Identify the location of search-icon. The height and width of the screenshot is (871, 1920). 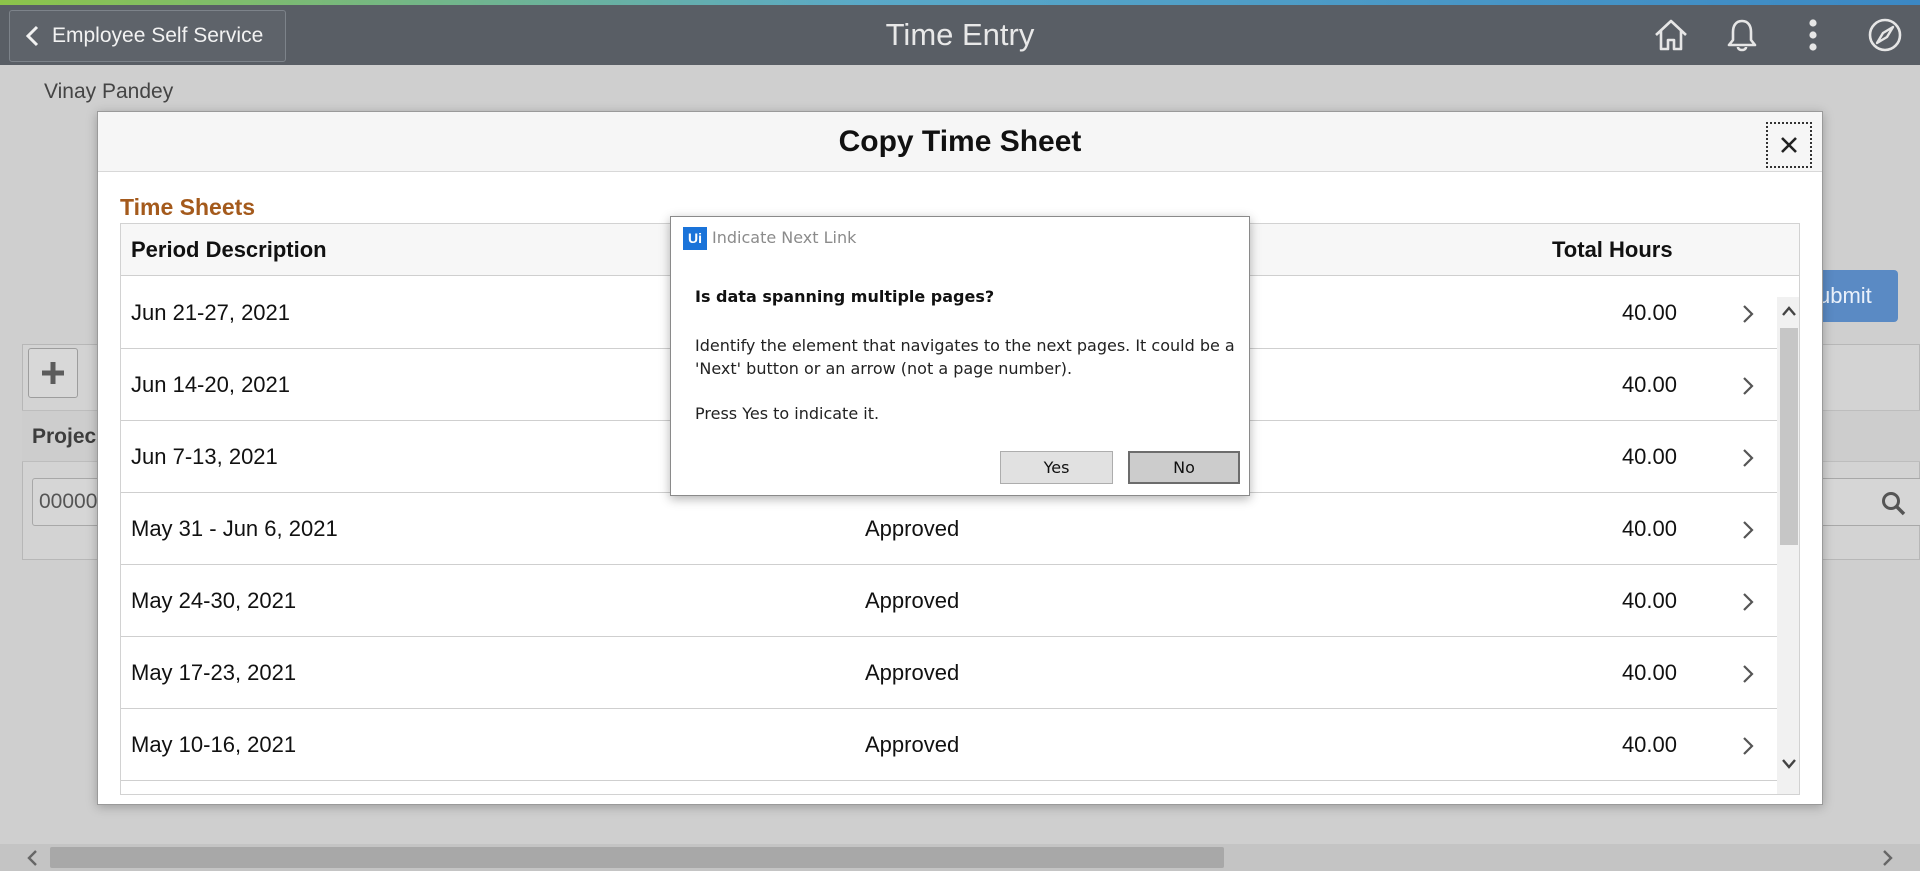
(1893, 503).